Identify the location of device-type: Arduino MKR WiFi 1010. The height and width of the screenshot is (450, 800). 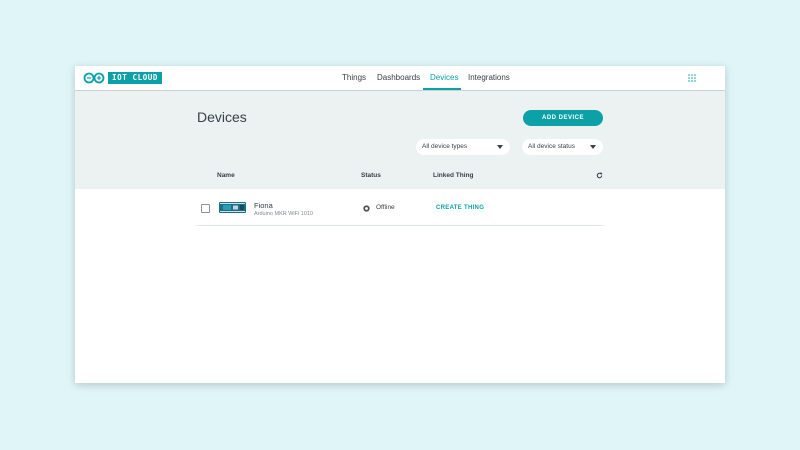
(283, 214).